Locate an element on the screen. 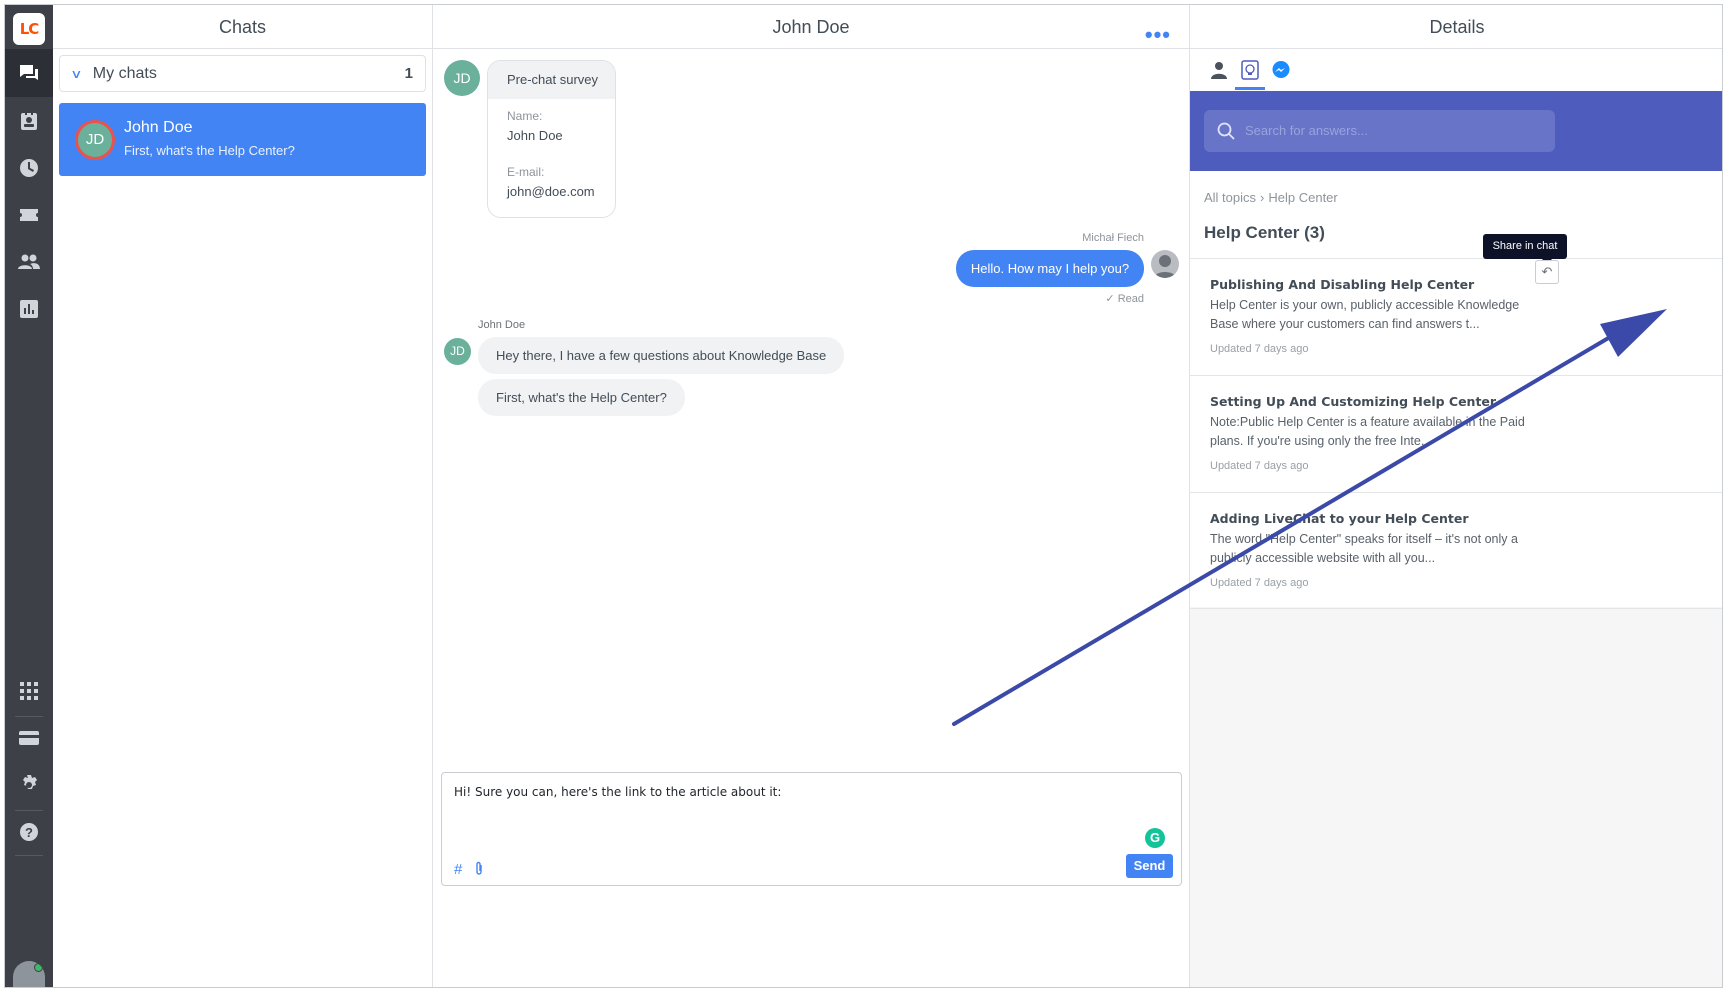 This screenshot has height=992, width=1730. nav-rail: LC ? is located at coordinates (29, 496).